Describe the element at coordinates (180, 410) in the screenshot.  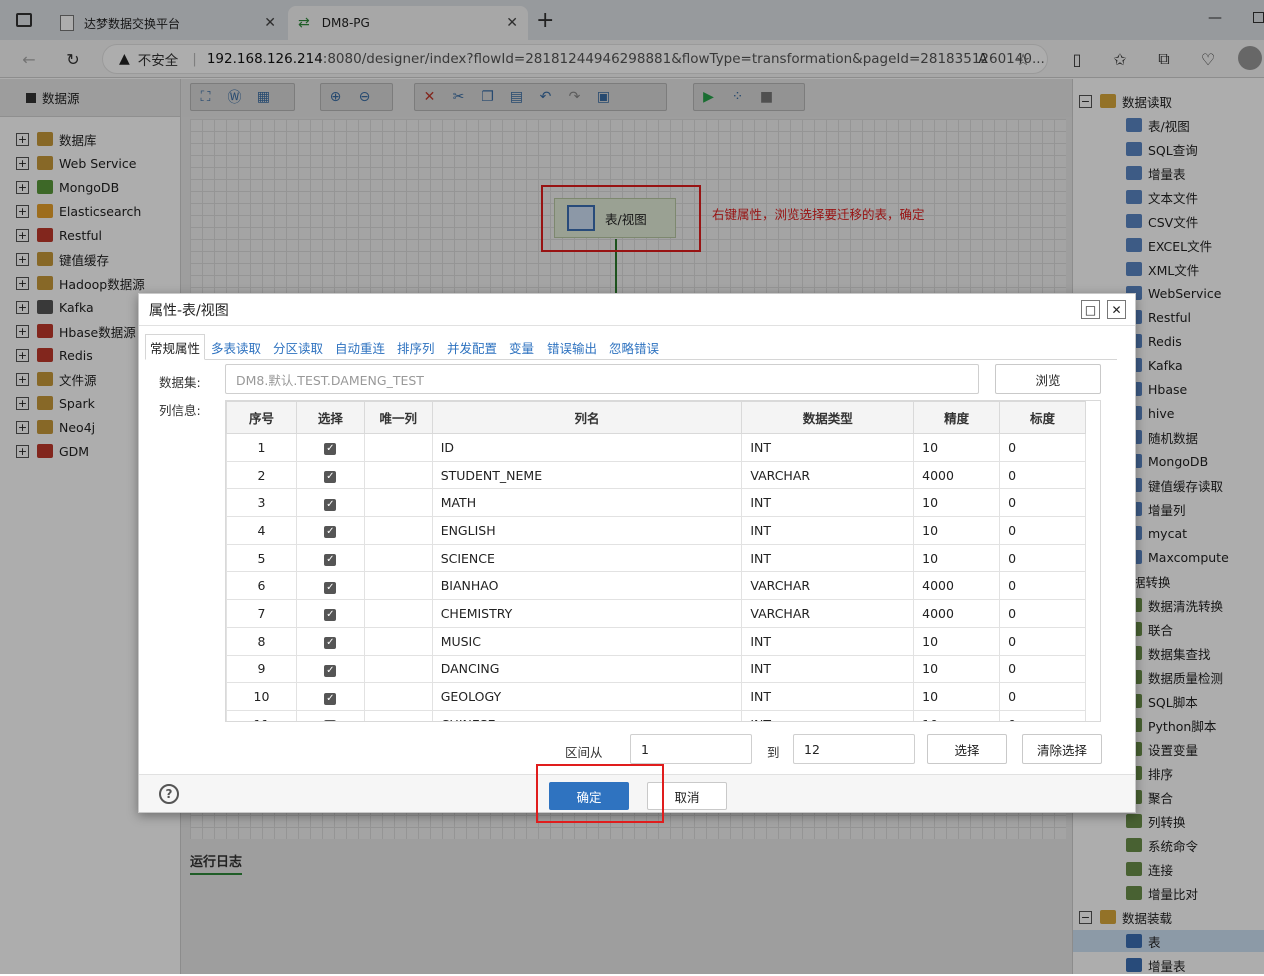
I see `columns-label: 列信息:` at that location.